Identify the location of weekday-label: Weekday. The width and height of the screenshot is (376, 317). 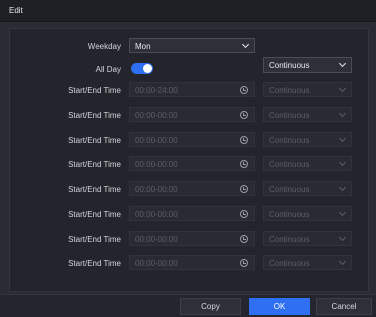
(104, 46).